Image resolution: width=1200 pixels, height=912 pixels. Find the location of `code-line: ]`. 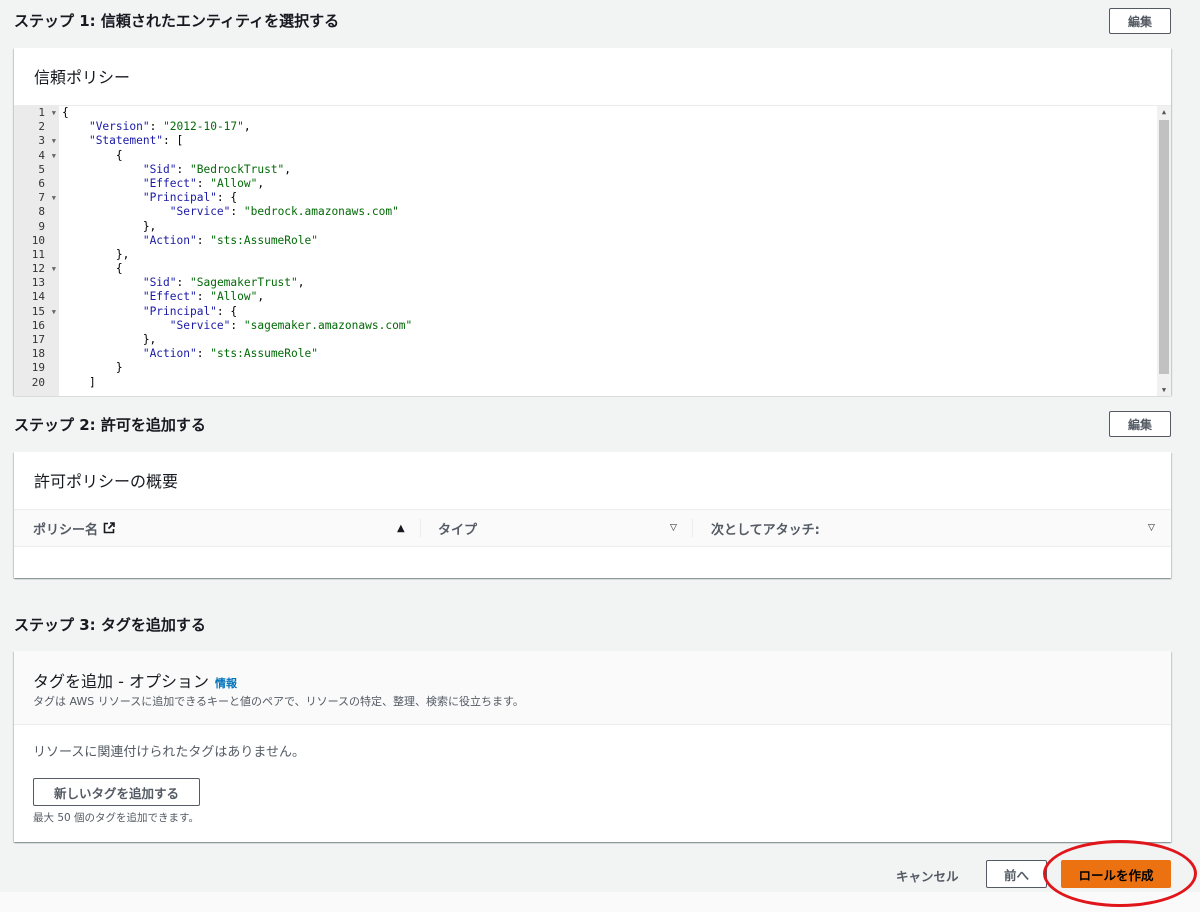

code-line: ] is located at coordinates (79, 382).